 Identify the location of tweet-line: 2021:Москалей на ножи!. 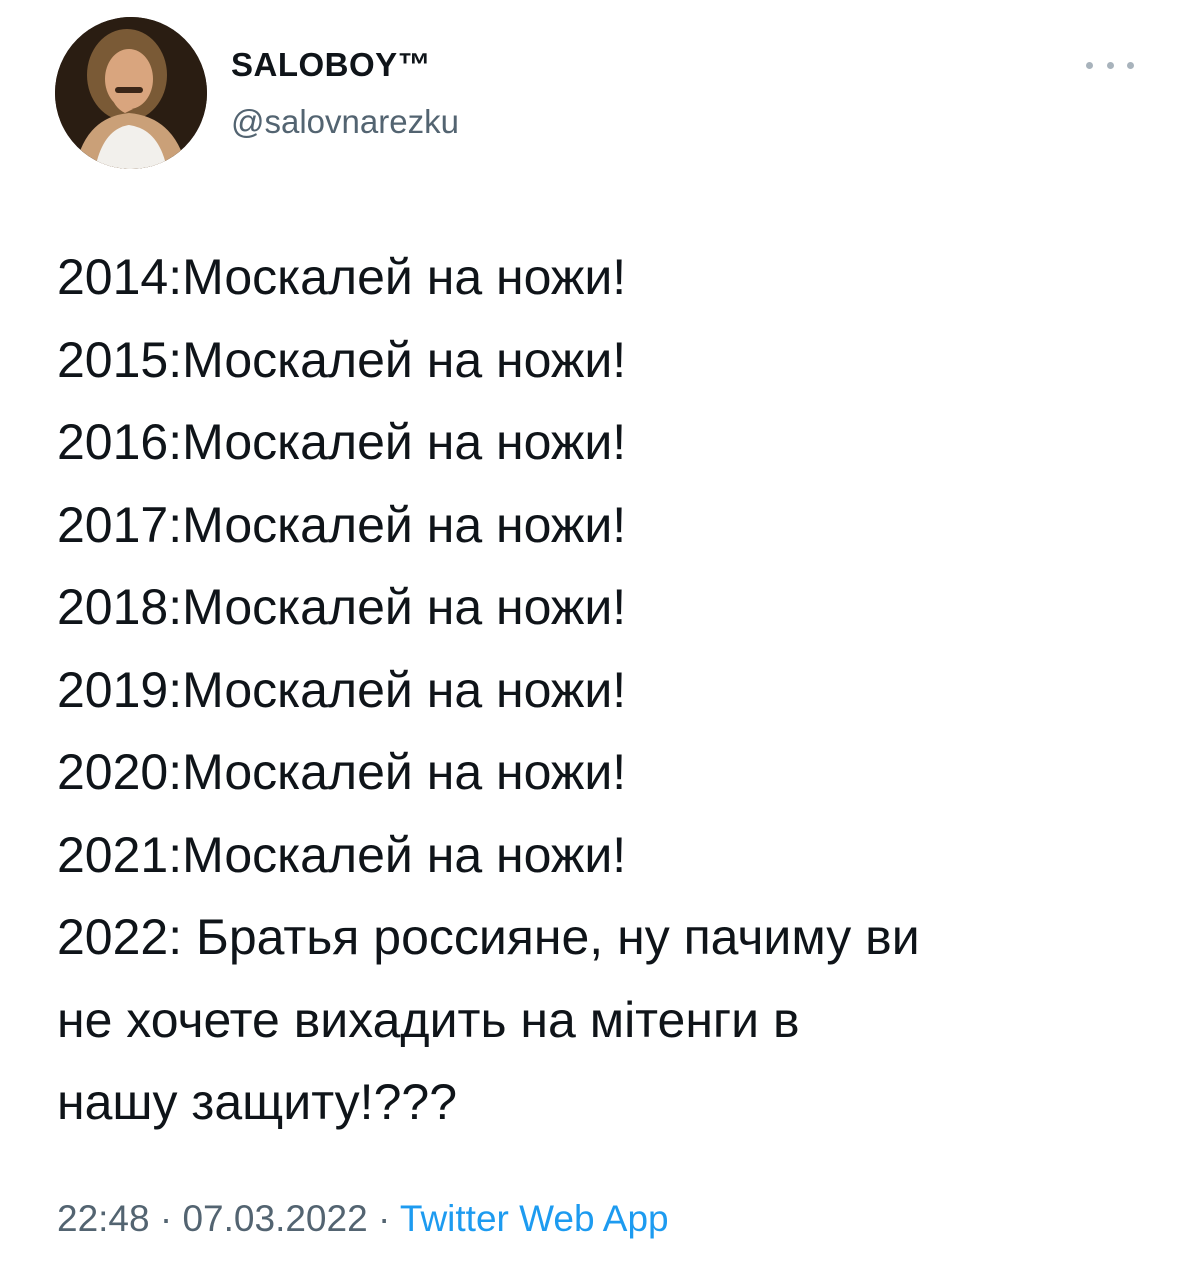
(342, 854).